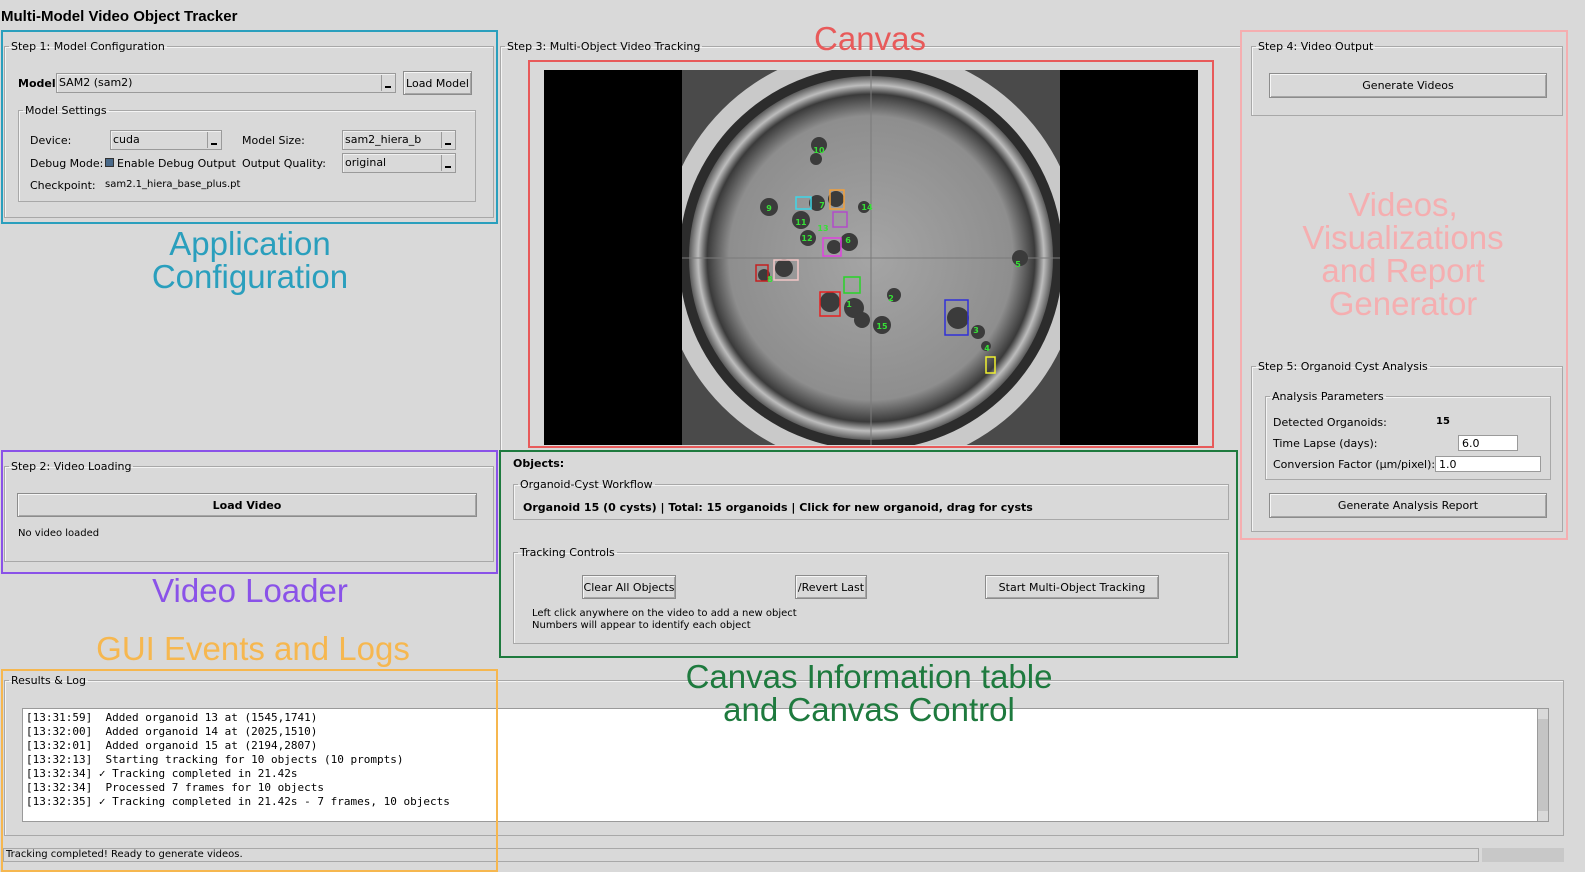 Image resolution: width=1585 pixels, height=872 pixels. I want to click on annotation-box-logs, so click(249, 770).